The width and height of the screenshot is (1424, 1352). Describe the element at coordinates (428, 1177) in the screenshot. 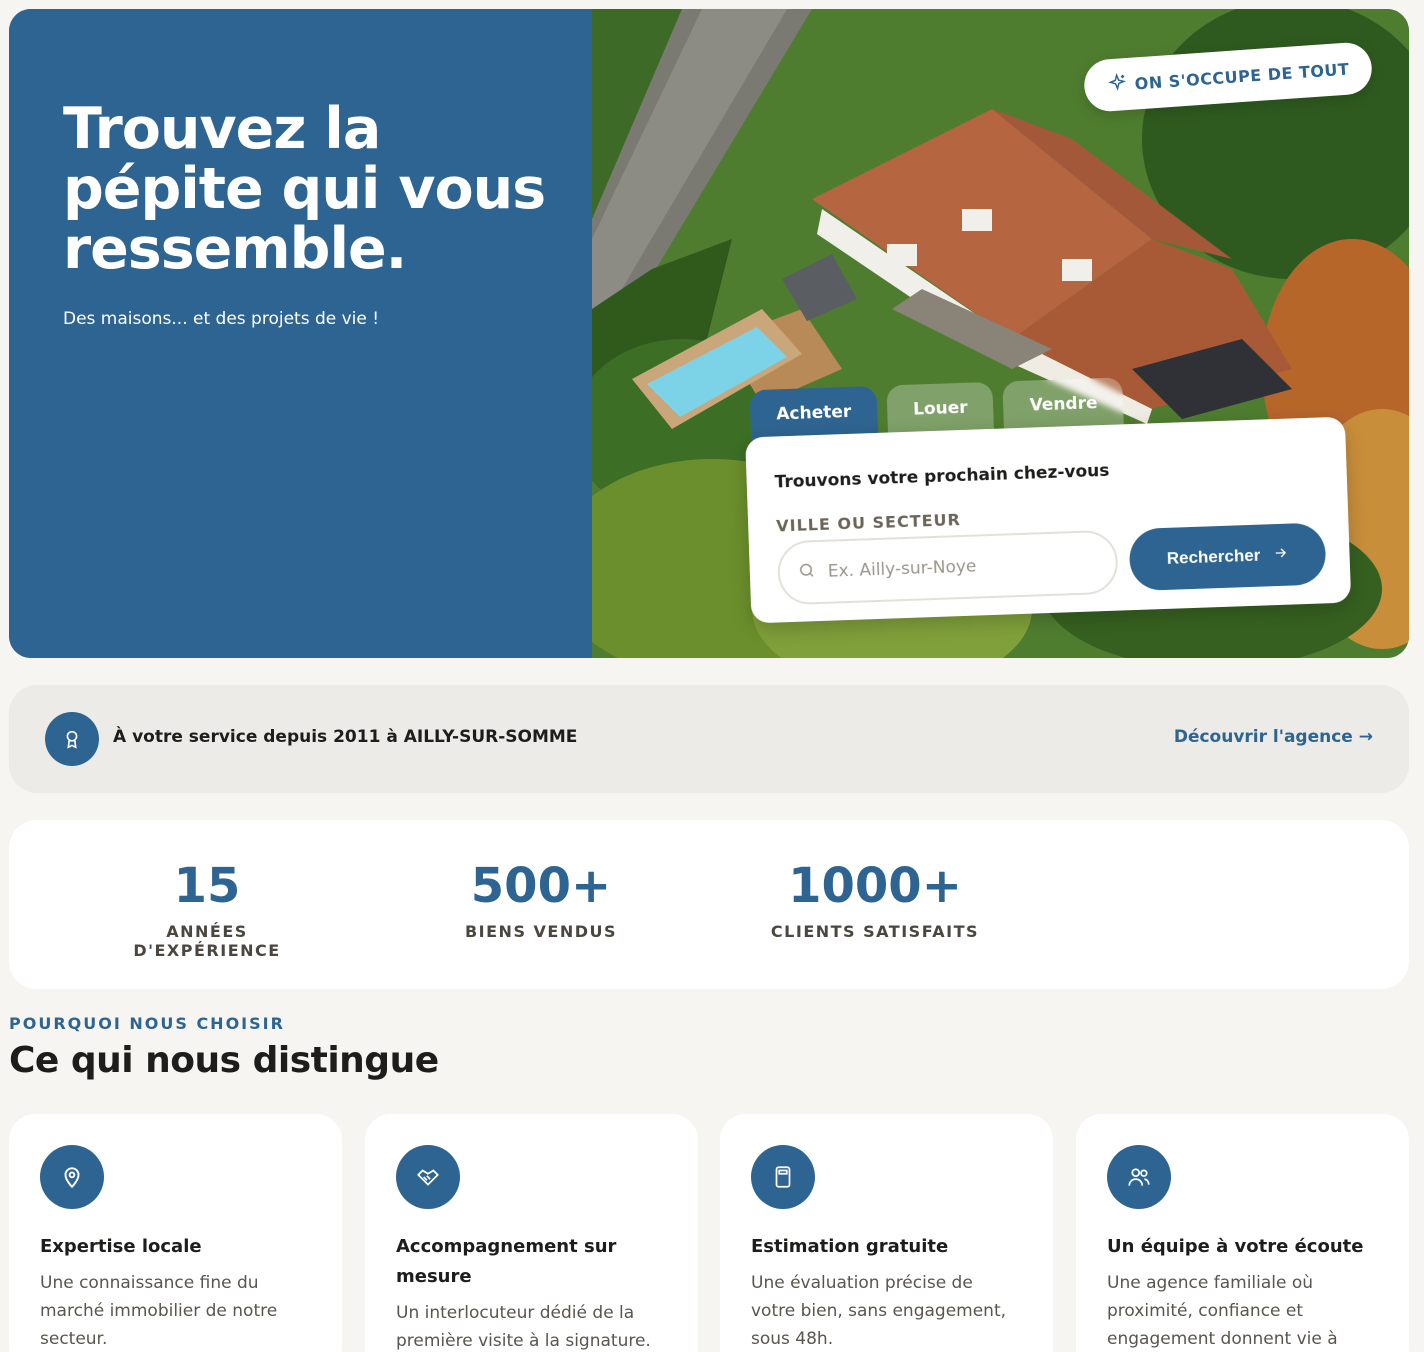

I see `handshake-icon` at that location.